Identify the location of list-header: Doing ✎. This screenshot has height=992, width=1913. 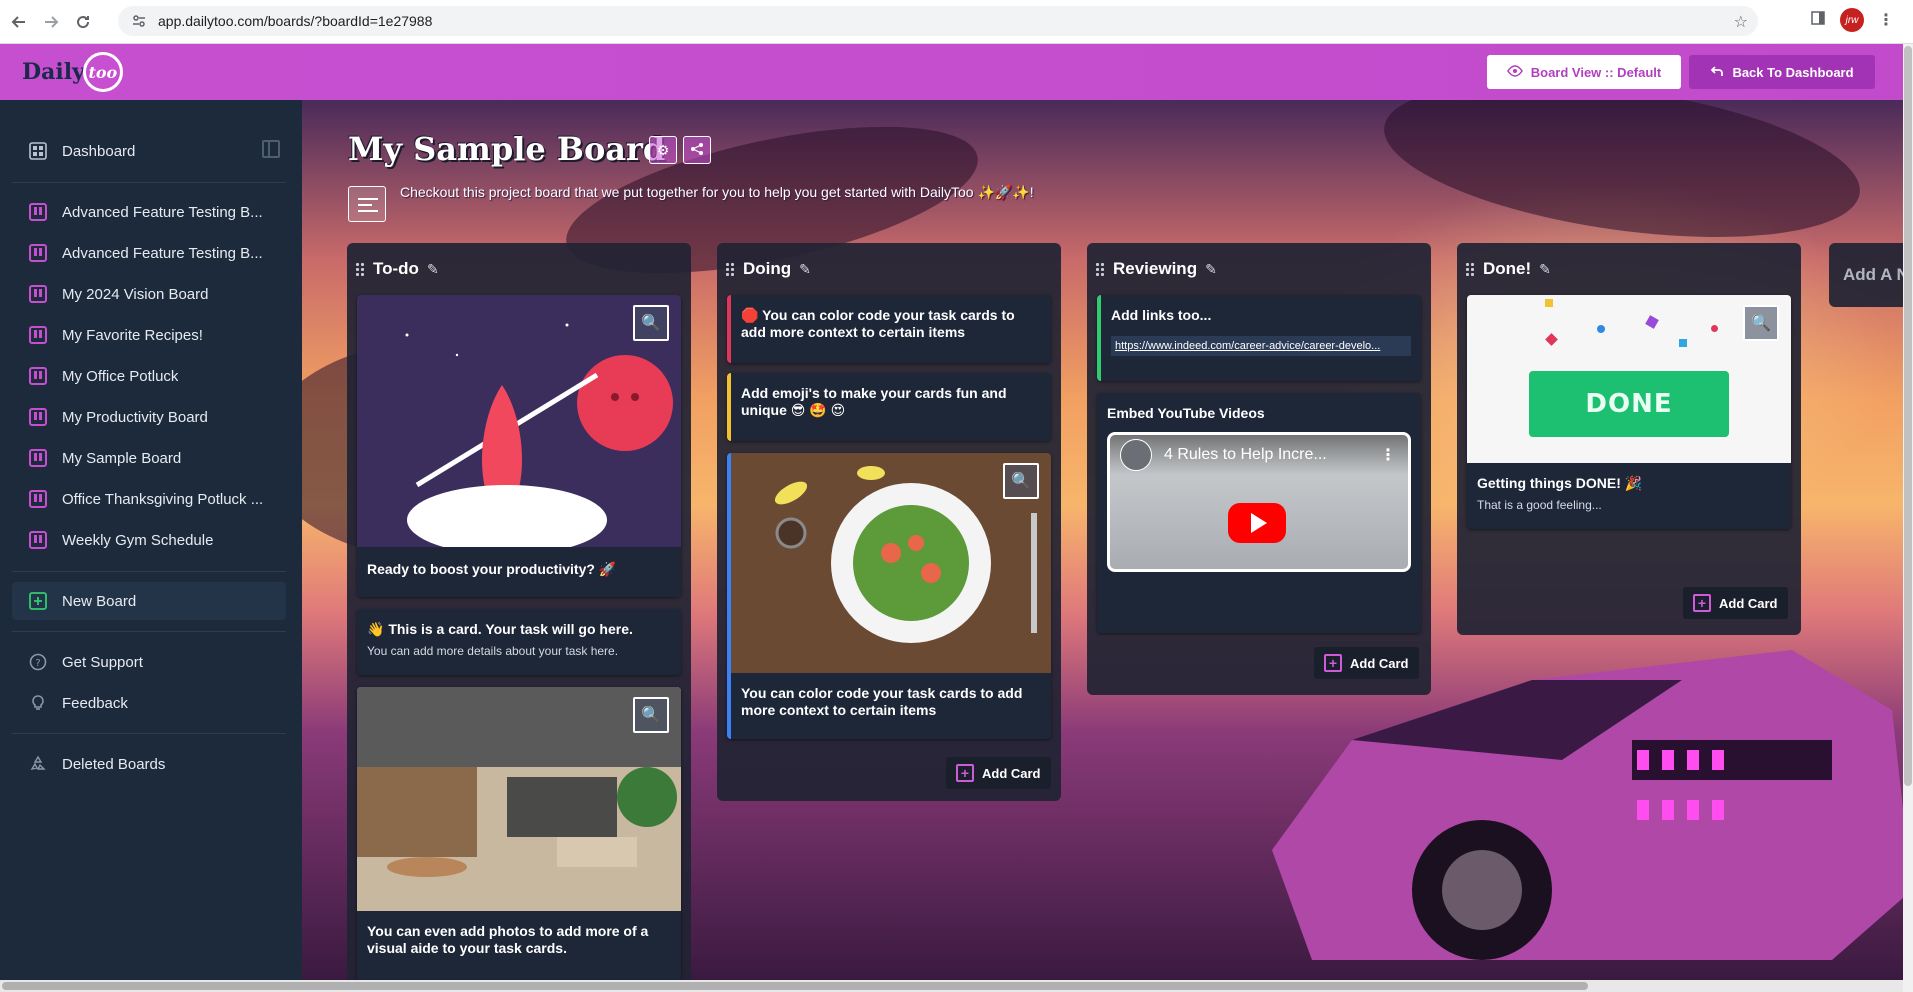
(768, 269).